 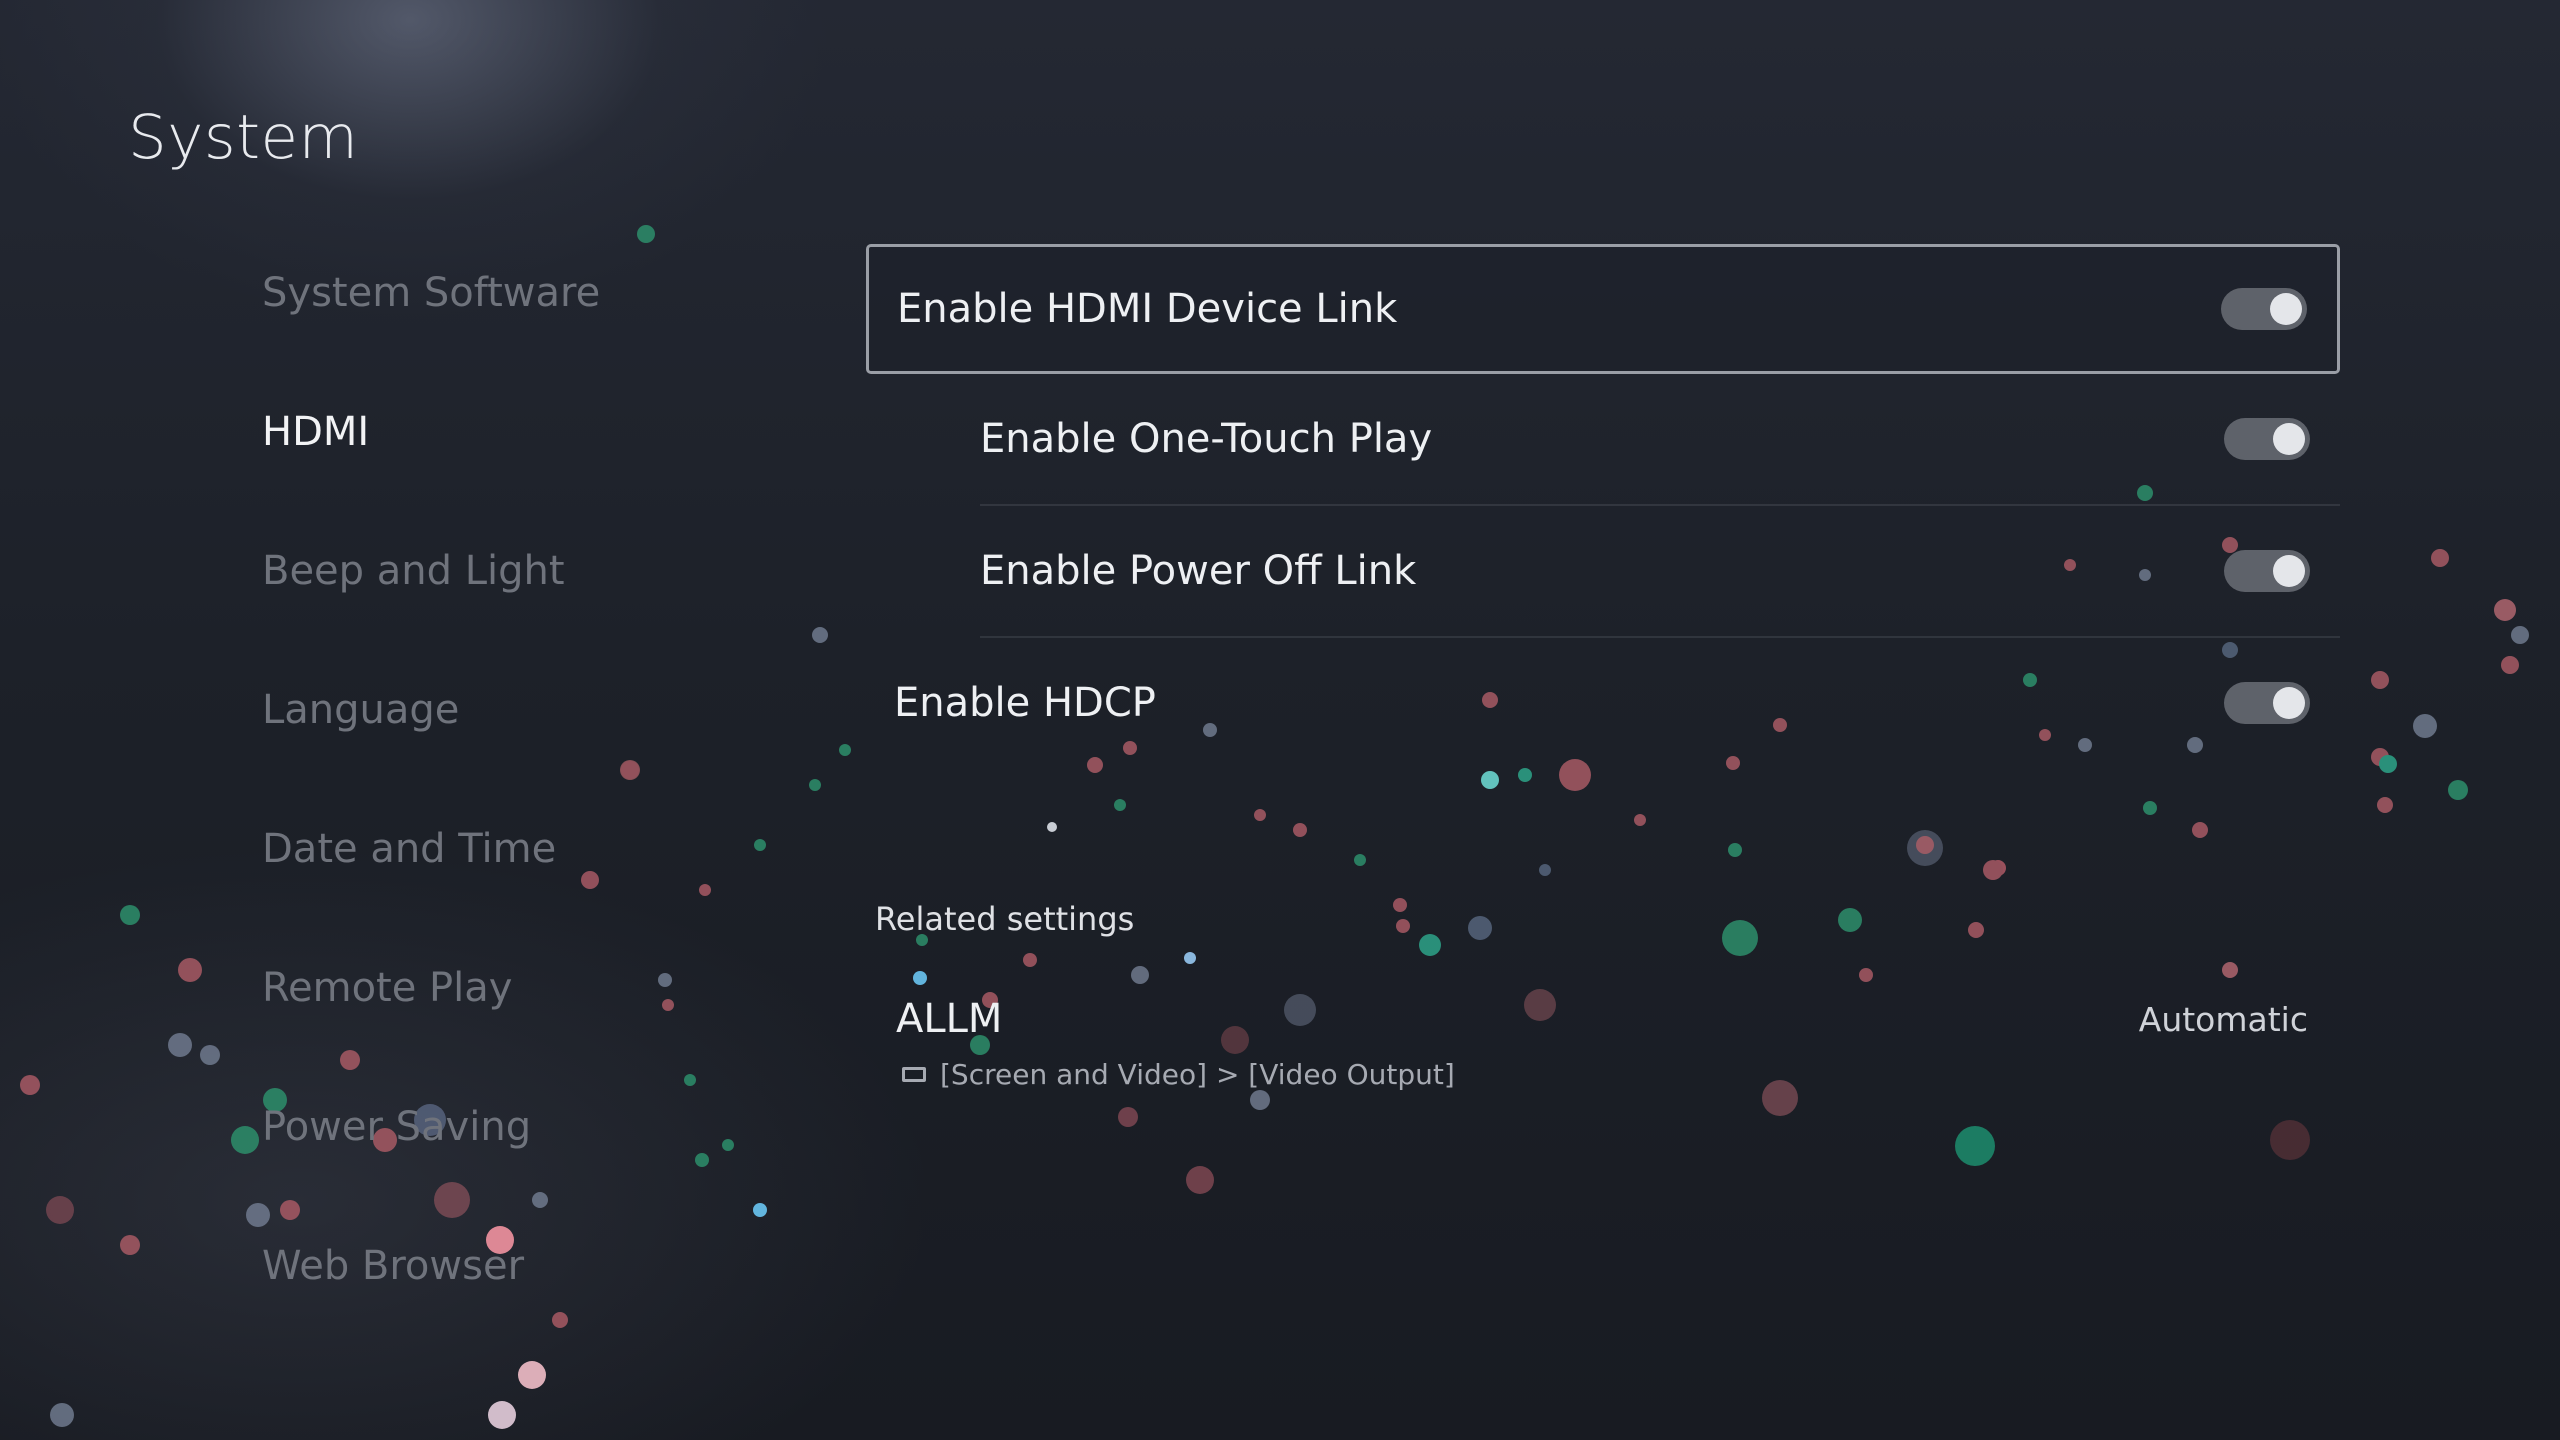 I want to click on setting-label: Enable HDMI Device Link, so click(x=1147, y=309).